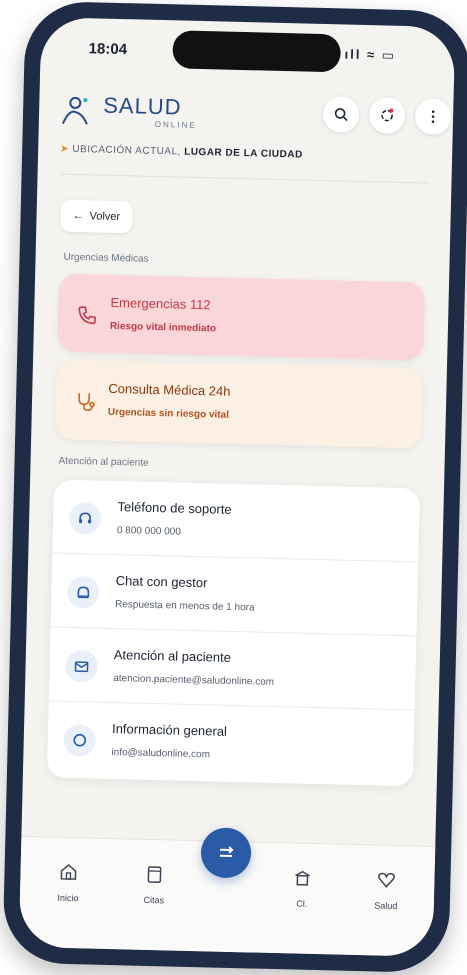 The image size is (467, 975). I want to click on emergency-subtitle: Riesgo vital inmediato, so click(163, 327).